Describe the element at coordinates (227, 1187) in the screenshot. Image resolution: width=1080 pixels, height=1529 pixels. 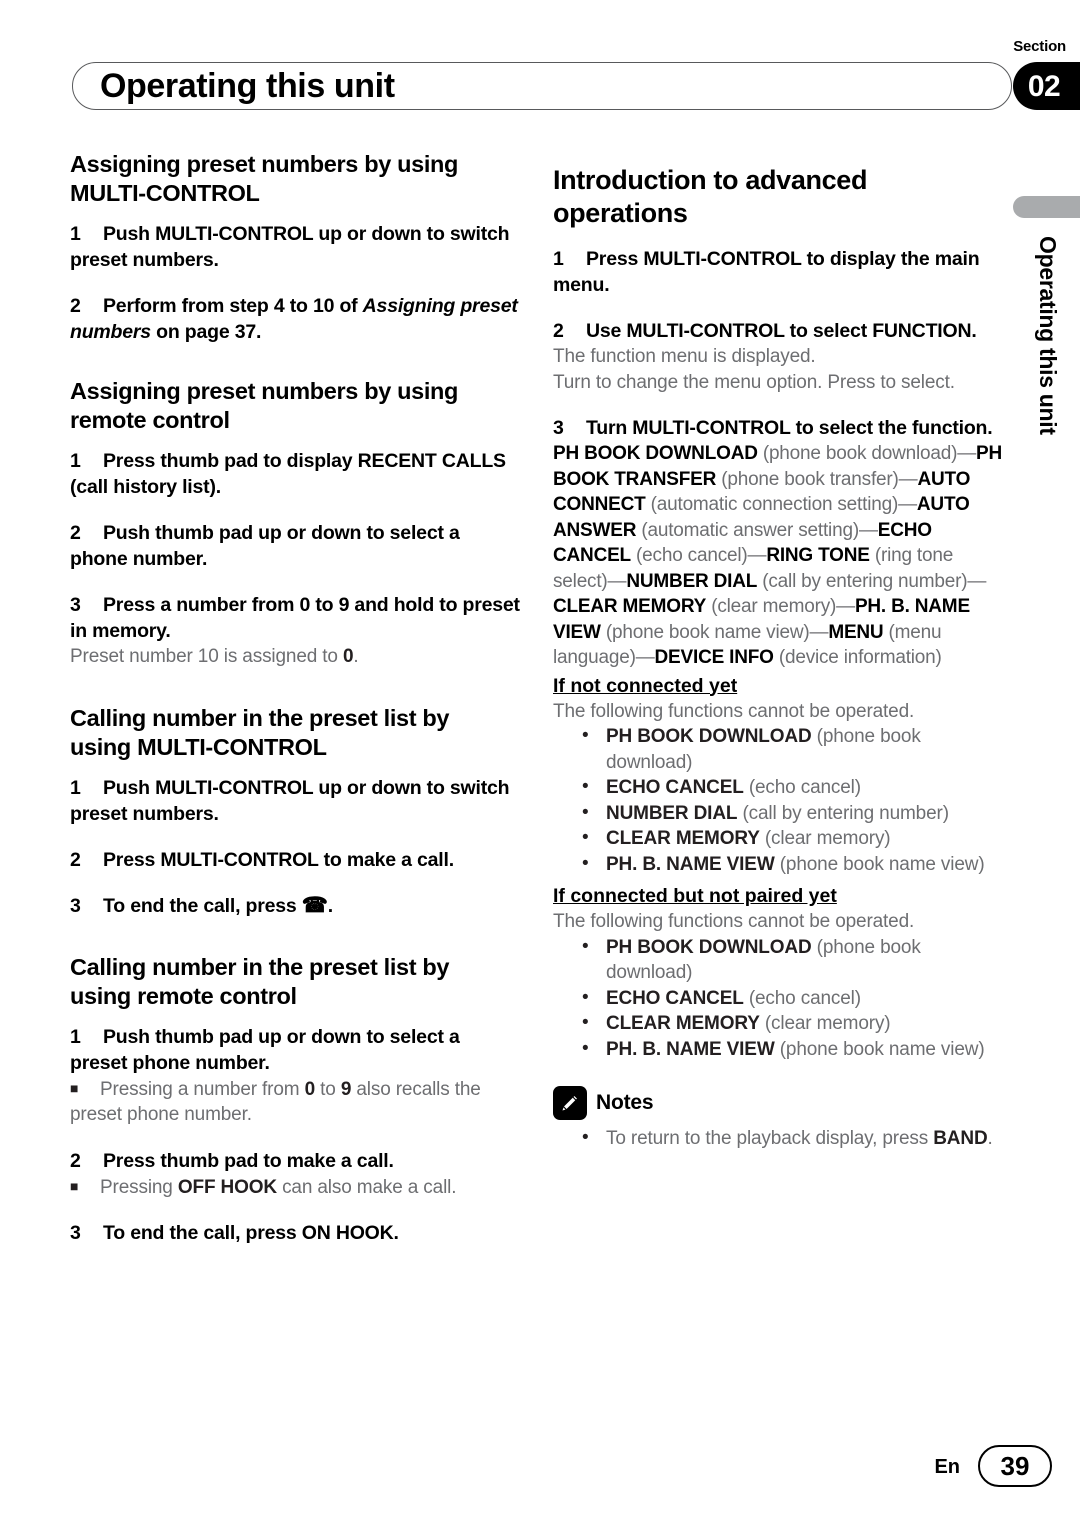
I see `bullet-bold-offhook: OFF HOOK` at that location.